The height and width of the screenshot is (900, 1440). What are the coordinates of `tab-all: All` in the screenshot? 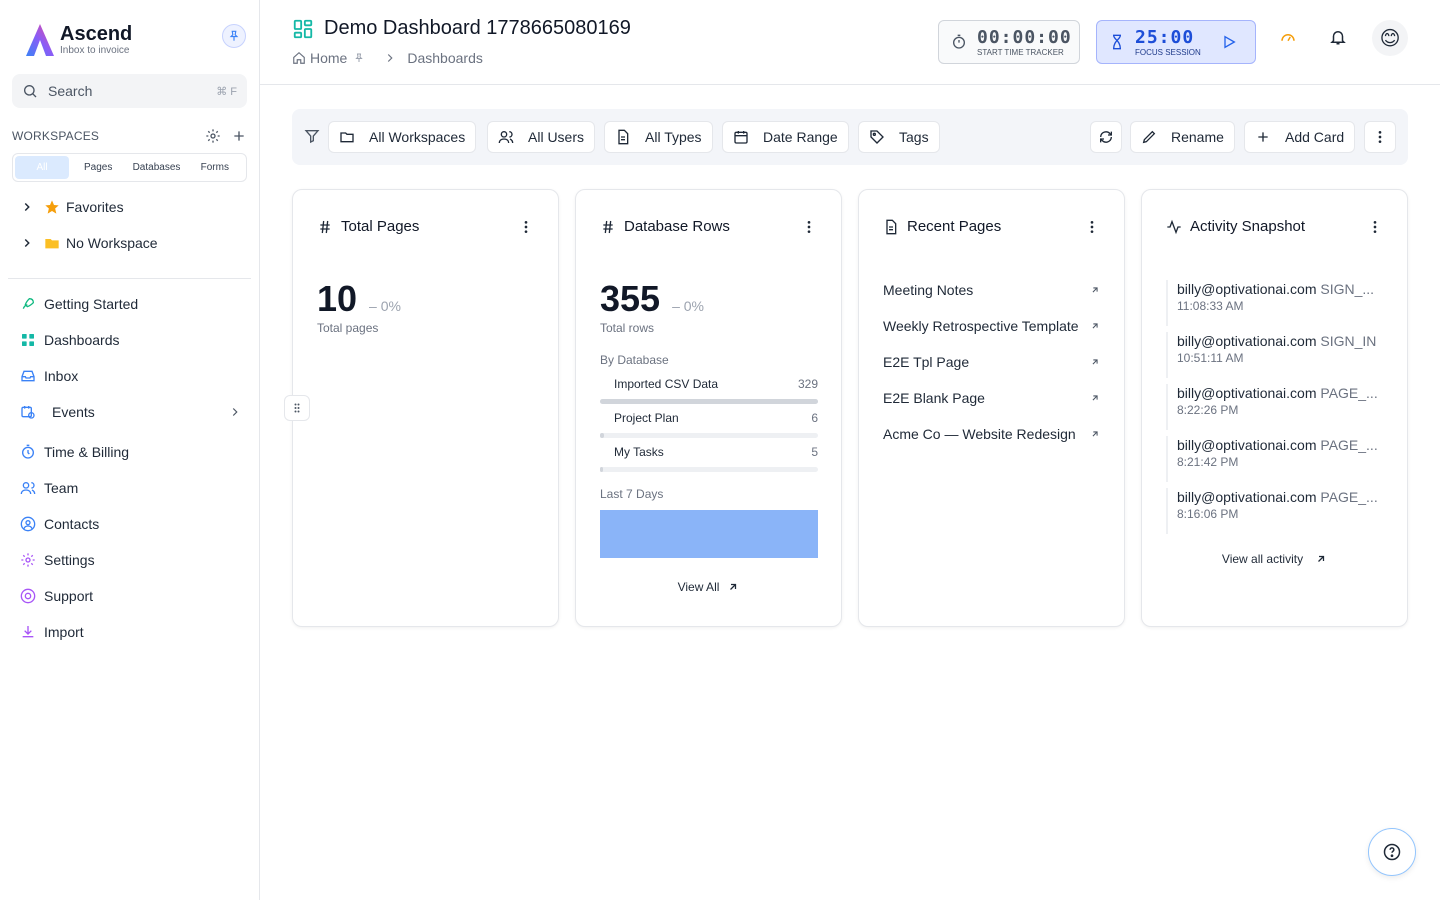 It's located at (42, 167).